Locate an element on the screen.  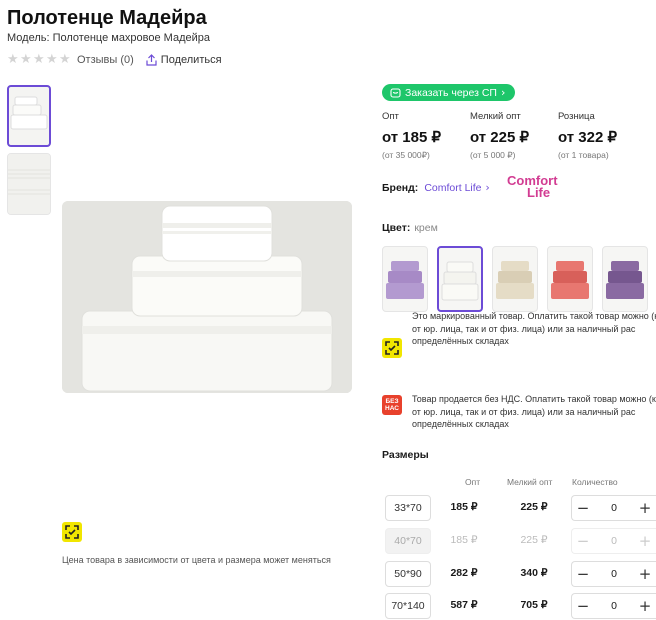
table-row: 70*140 587 ₽ 705 ₽ − 0 + is located at coordinates (519, 606).